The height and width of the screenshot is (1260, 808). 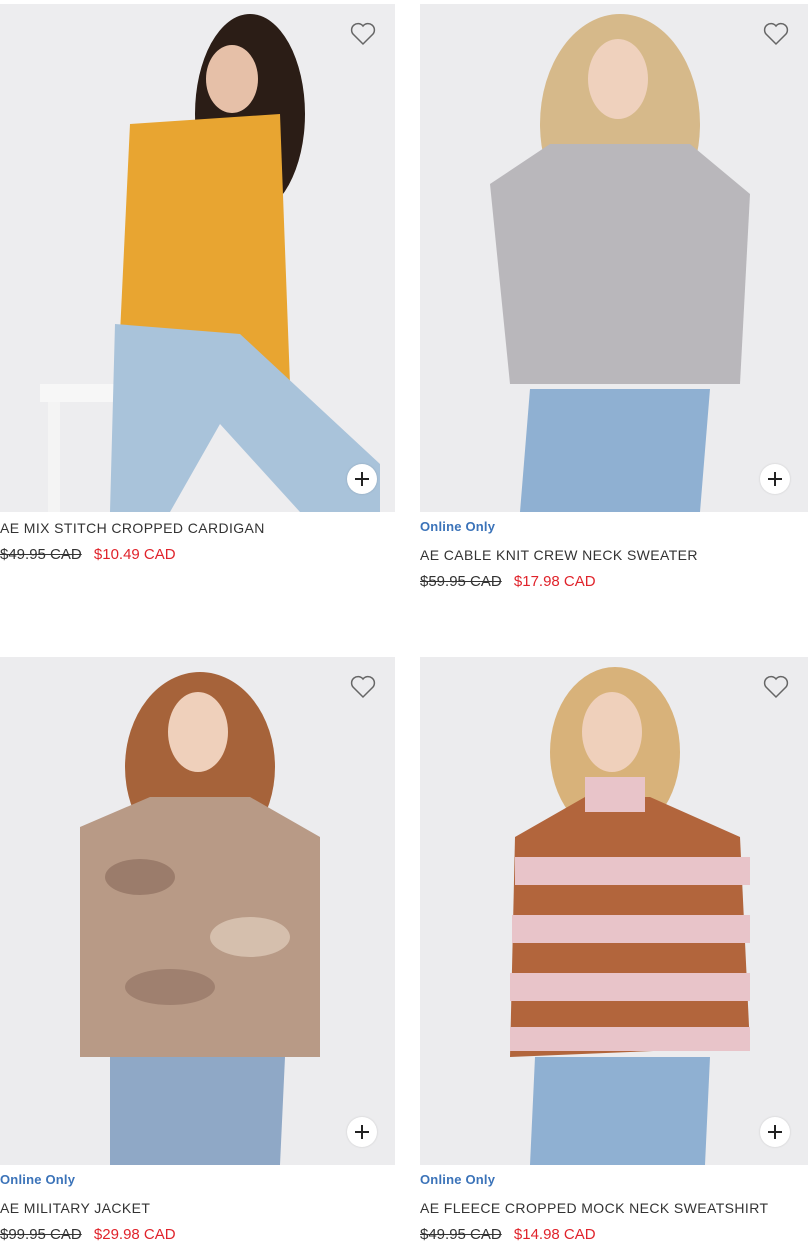 I want to click on product-prices: $49.95 CAD $14.98 CAD, so click(x=614, y=1235).